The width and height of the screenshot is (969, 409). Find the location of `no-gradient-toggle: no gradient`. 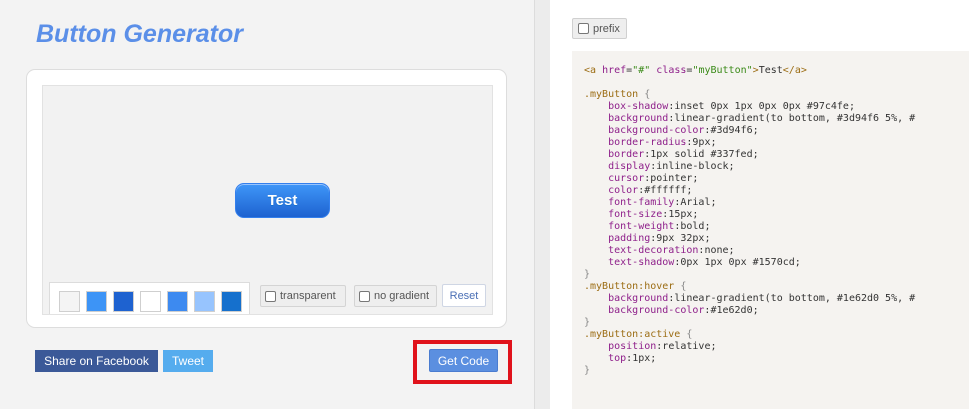

no-gradient-toggle: no gradient is located at coordinates (395, 296).